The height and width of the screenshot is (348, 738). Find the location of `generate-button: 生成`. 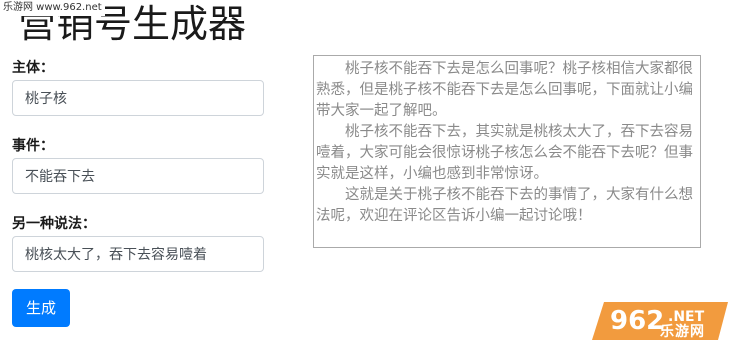

generate-button: 生成 is located at coordinates (41, 308).